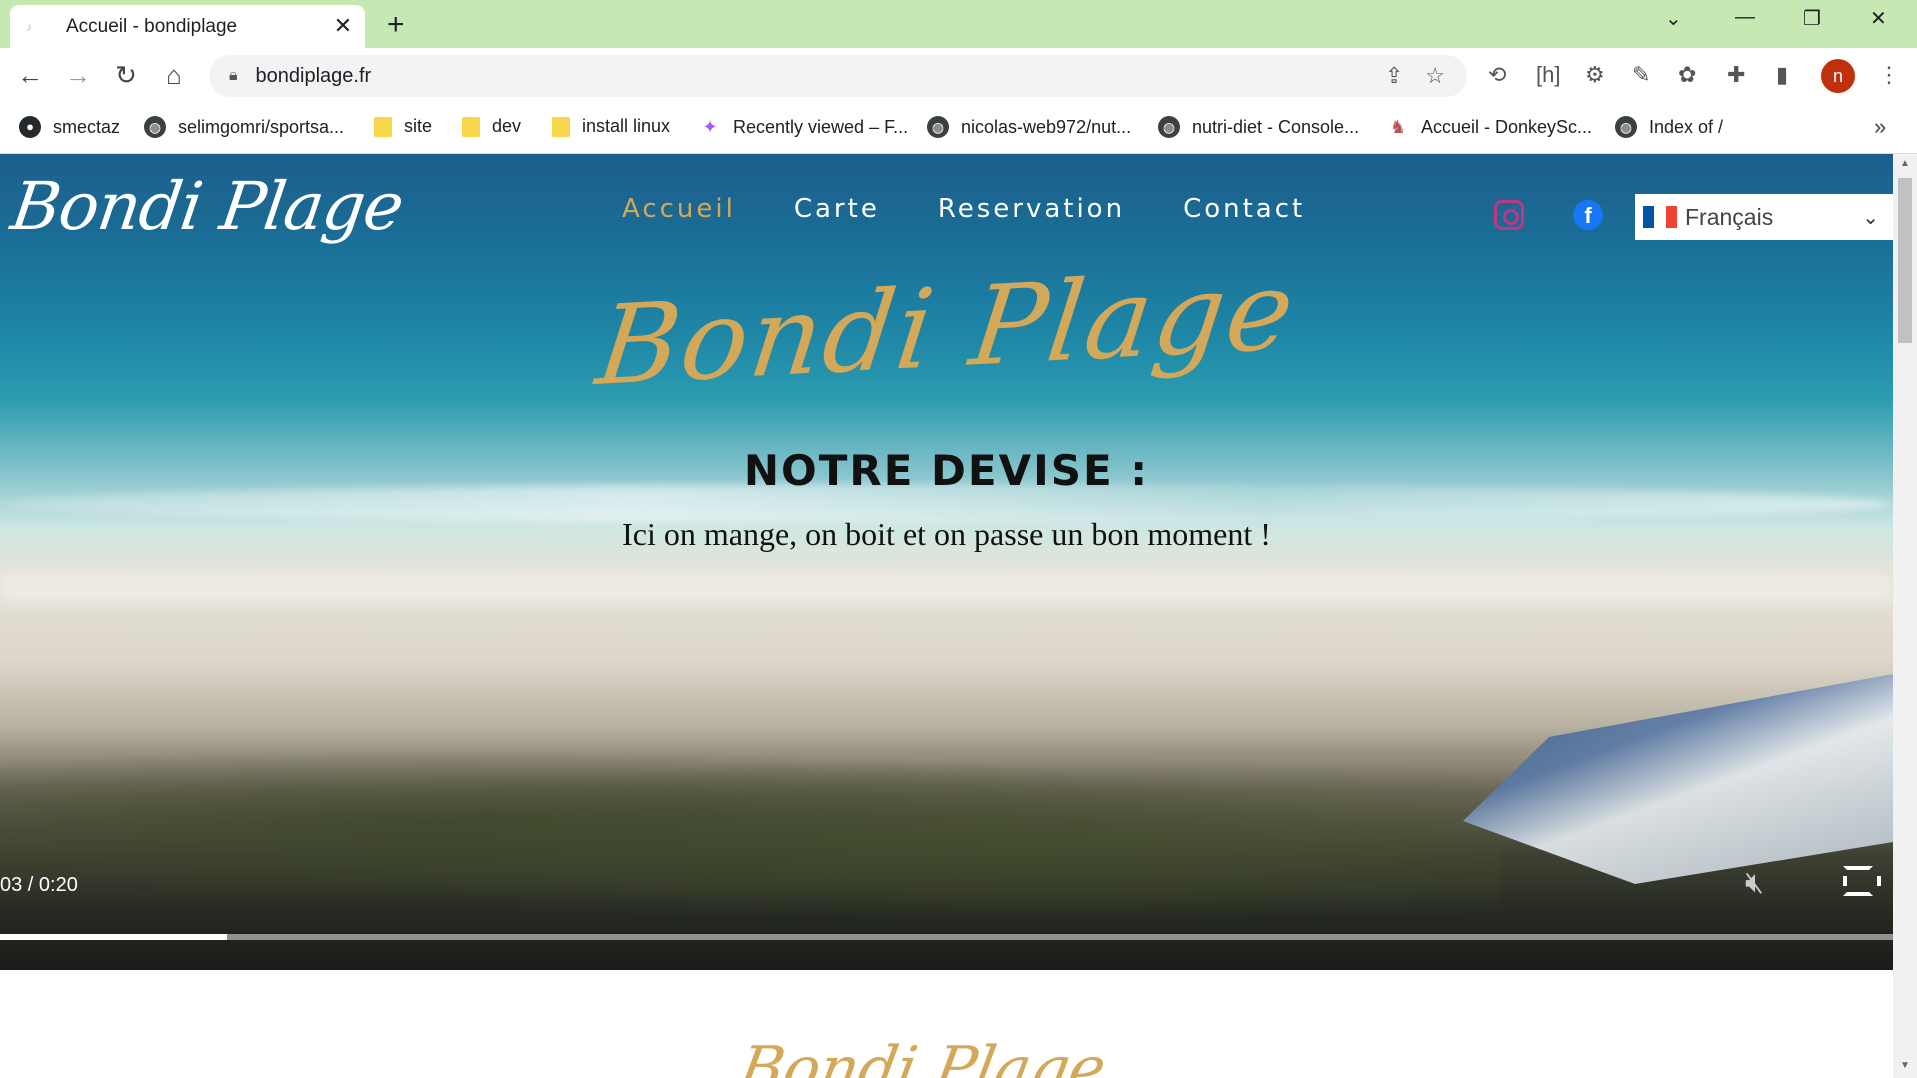 This screenshot has height=1078, width=1917. Describe the element at coordinates (1905, 616) in the screenshot. I see `page-scrollbar: ▲ ▼` at that location.